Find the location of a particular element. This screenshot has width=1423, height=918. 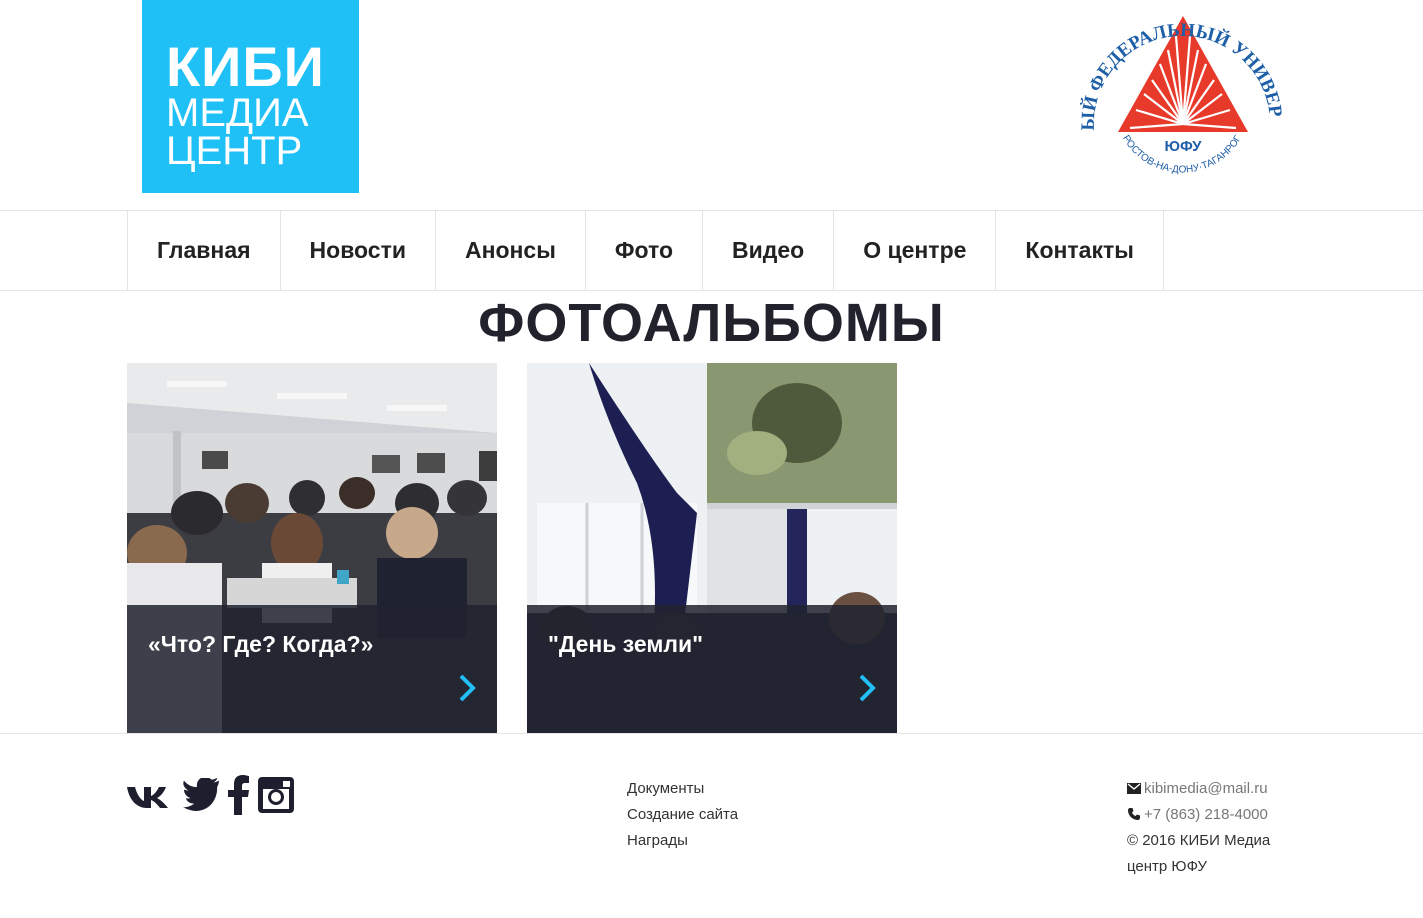

album-card: "День земли" is located at coordinates (712, 548).